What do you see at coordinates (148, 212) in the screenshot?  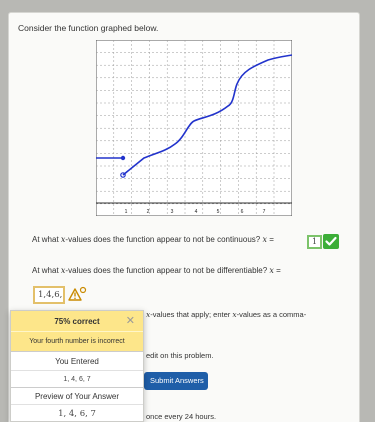 I see `x-tick-label: 2` at bounding box center [148, 212].